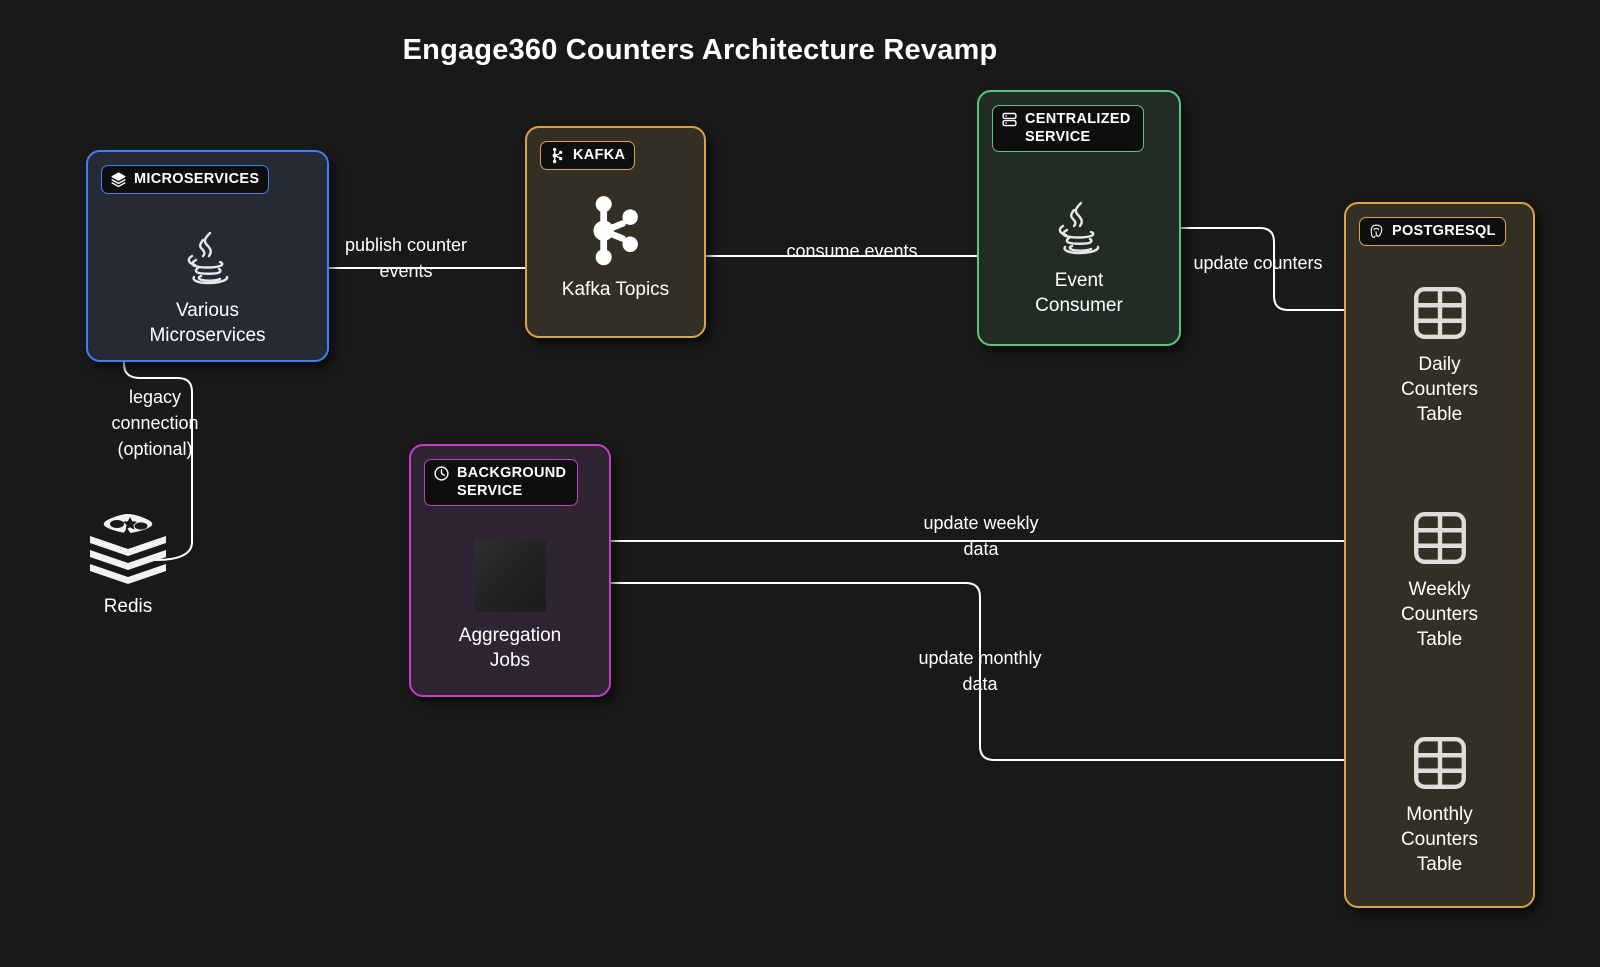  Describe the element at coordinates (1009, 119) in the screenshot. I see `server-icon` at that location.